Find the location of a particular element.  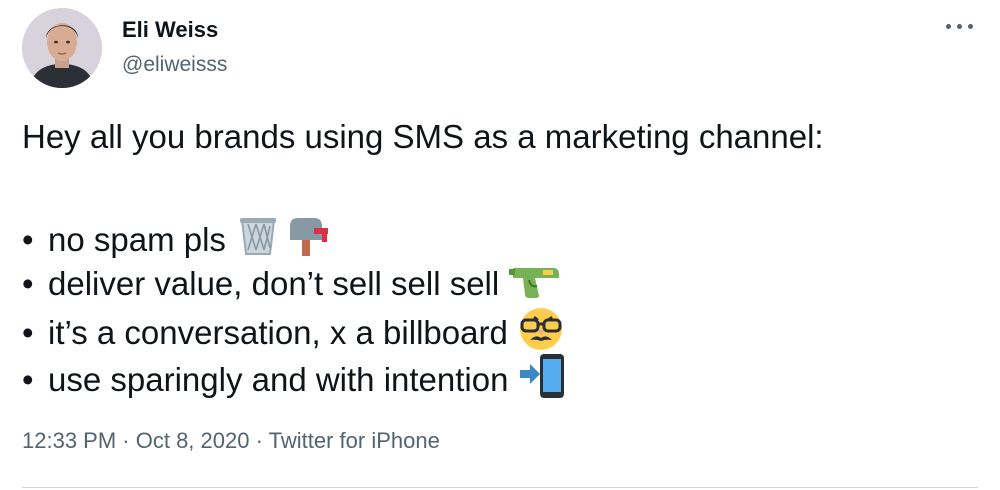

tweet-source-link: Twitter for iPhone is located at coordinates (354, 440).